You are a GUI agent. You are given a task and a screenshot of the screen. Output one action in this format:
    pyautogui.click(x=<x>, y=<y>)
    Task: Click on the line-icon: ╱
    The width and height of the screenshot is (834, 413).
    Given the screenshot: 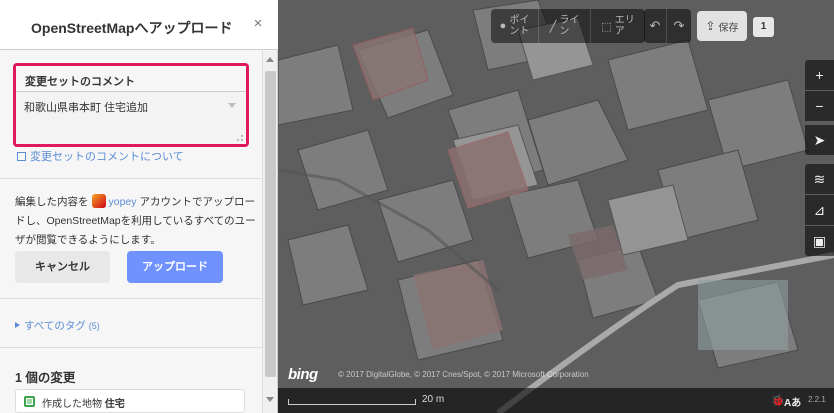 What is the action you would take?
    pyautogui.click(x=553, y=26)
    